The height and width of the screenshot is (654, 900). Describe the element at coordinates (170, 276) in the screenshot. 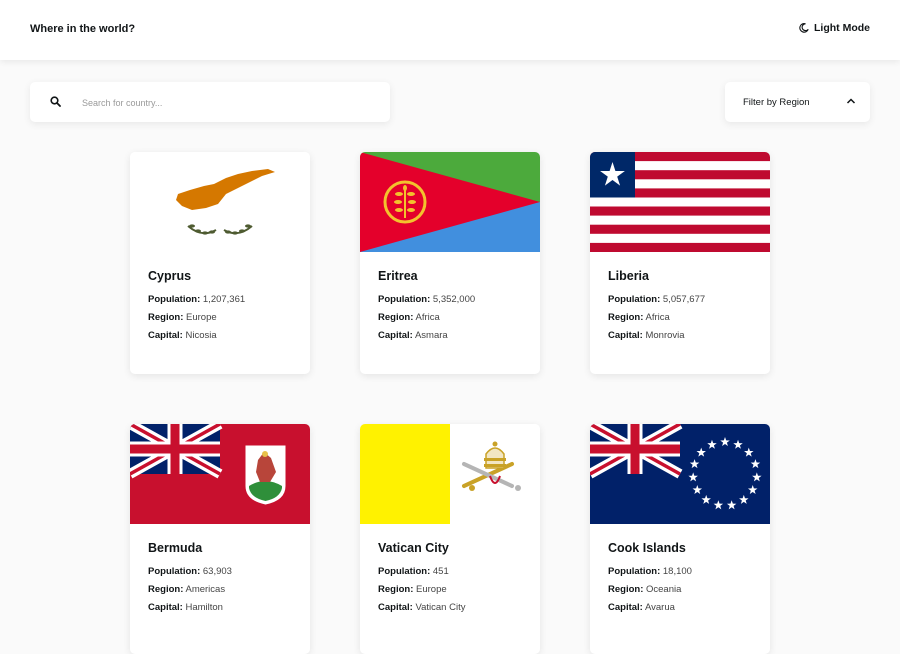

I see `country-name: Cyprus` at that location.